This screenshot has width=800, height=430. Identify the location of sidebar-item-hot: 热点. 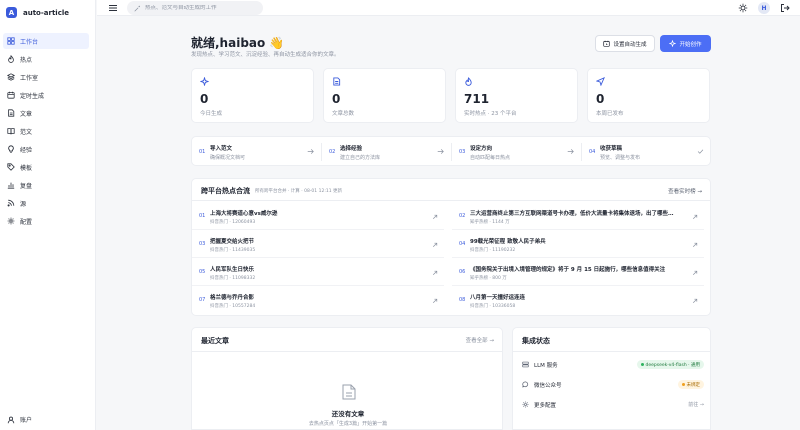
(46, 59).